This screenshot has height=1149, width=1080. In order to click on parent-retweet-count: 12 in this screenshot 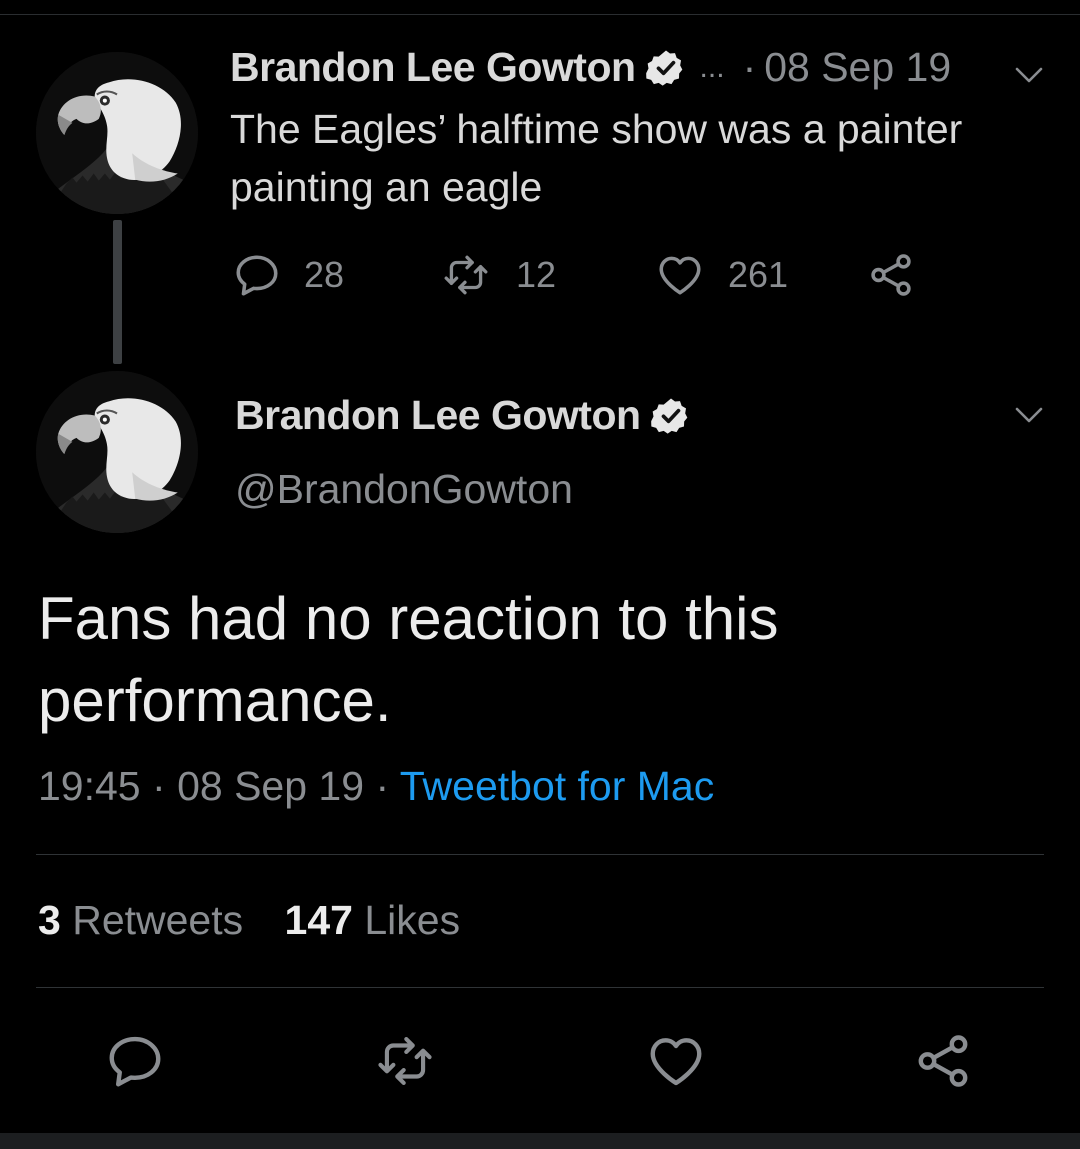, I will do `click(536, 274)`.